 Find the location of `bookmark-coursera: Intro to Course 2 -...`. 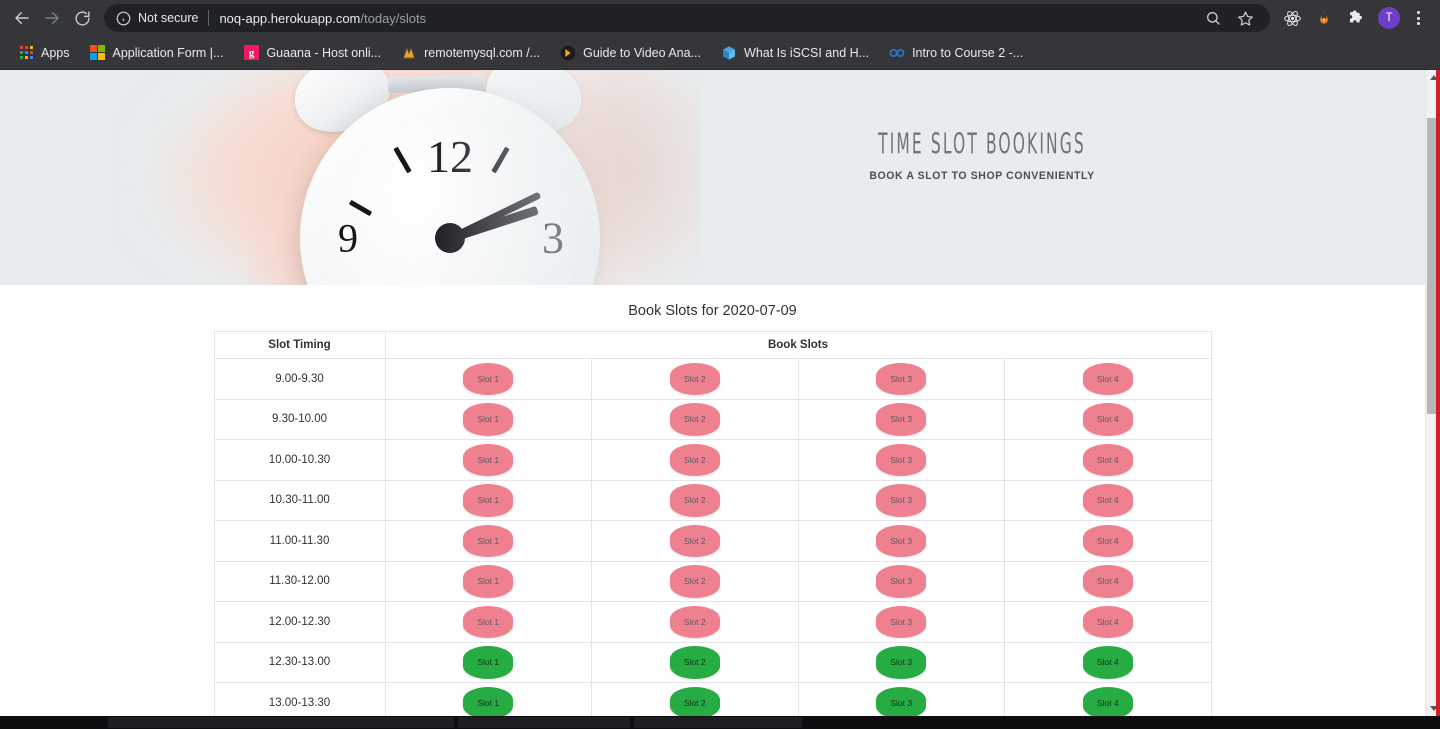

bookmark-coursera: Intro to Course 2 -... is located at coordinates (956, 53).